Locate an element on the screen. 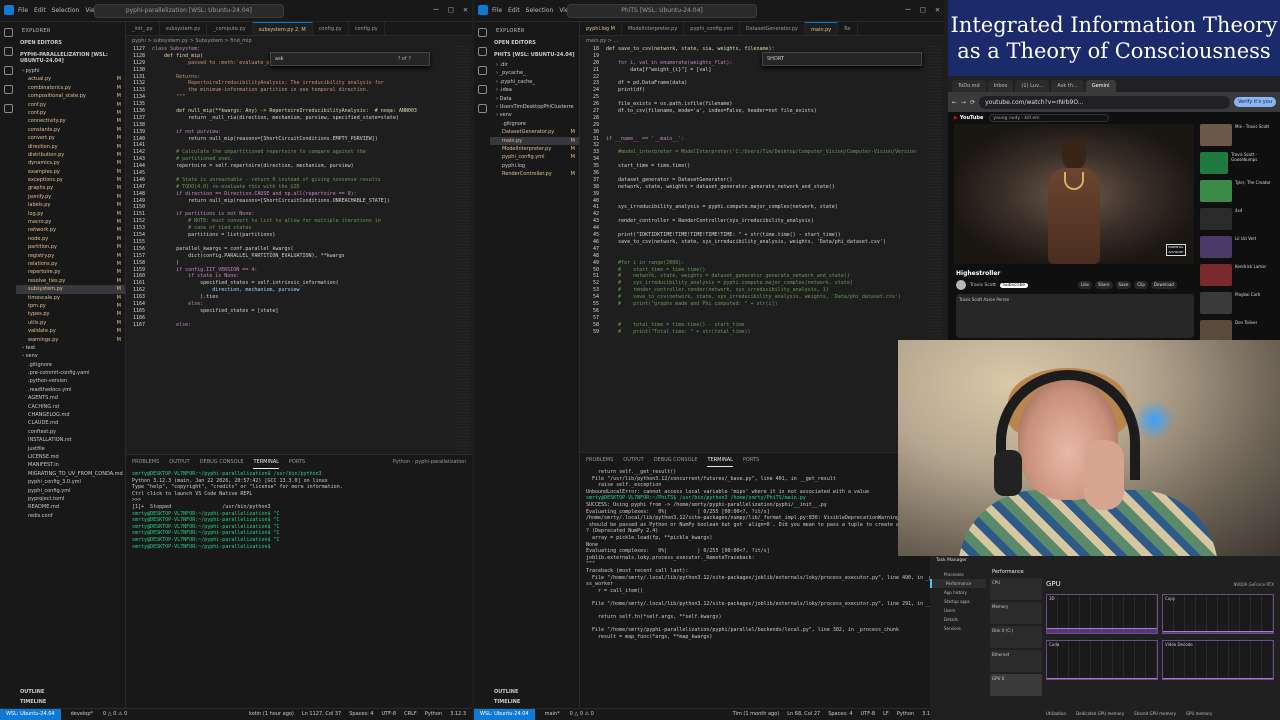  file-item: CACHING.rst is located at coordinates (70, 407).